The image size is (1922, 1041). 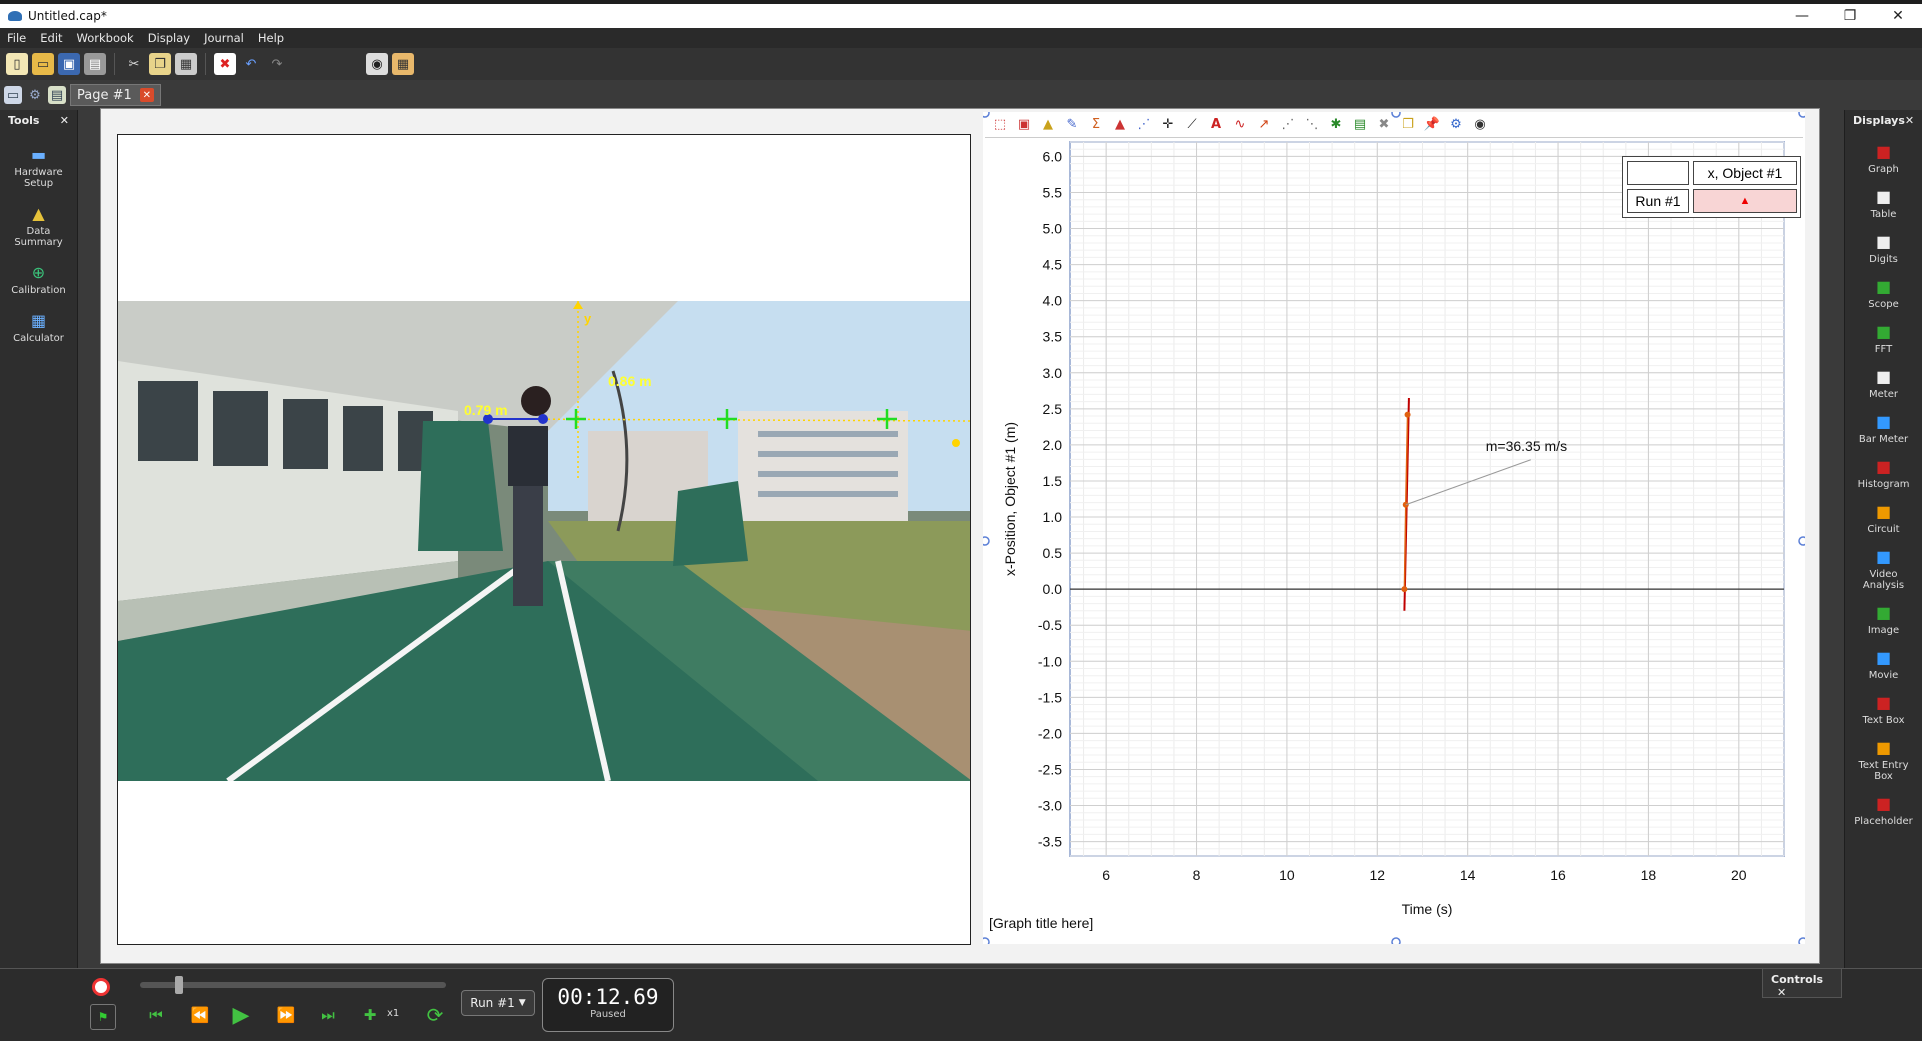 I want to click on tool-calibration: ⊕ Calibration, so click(x=38, y=279).